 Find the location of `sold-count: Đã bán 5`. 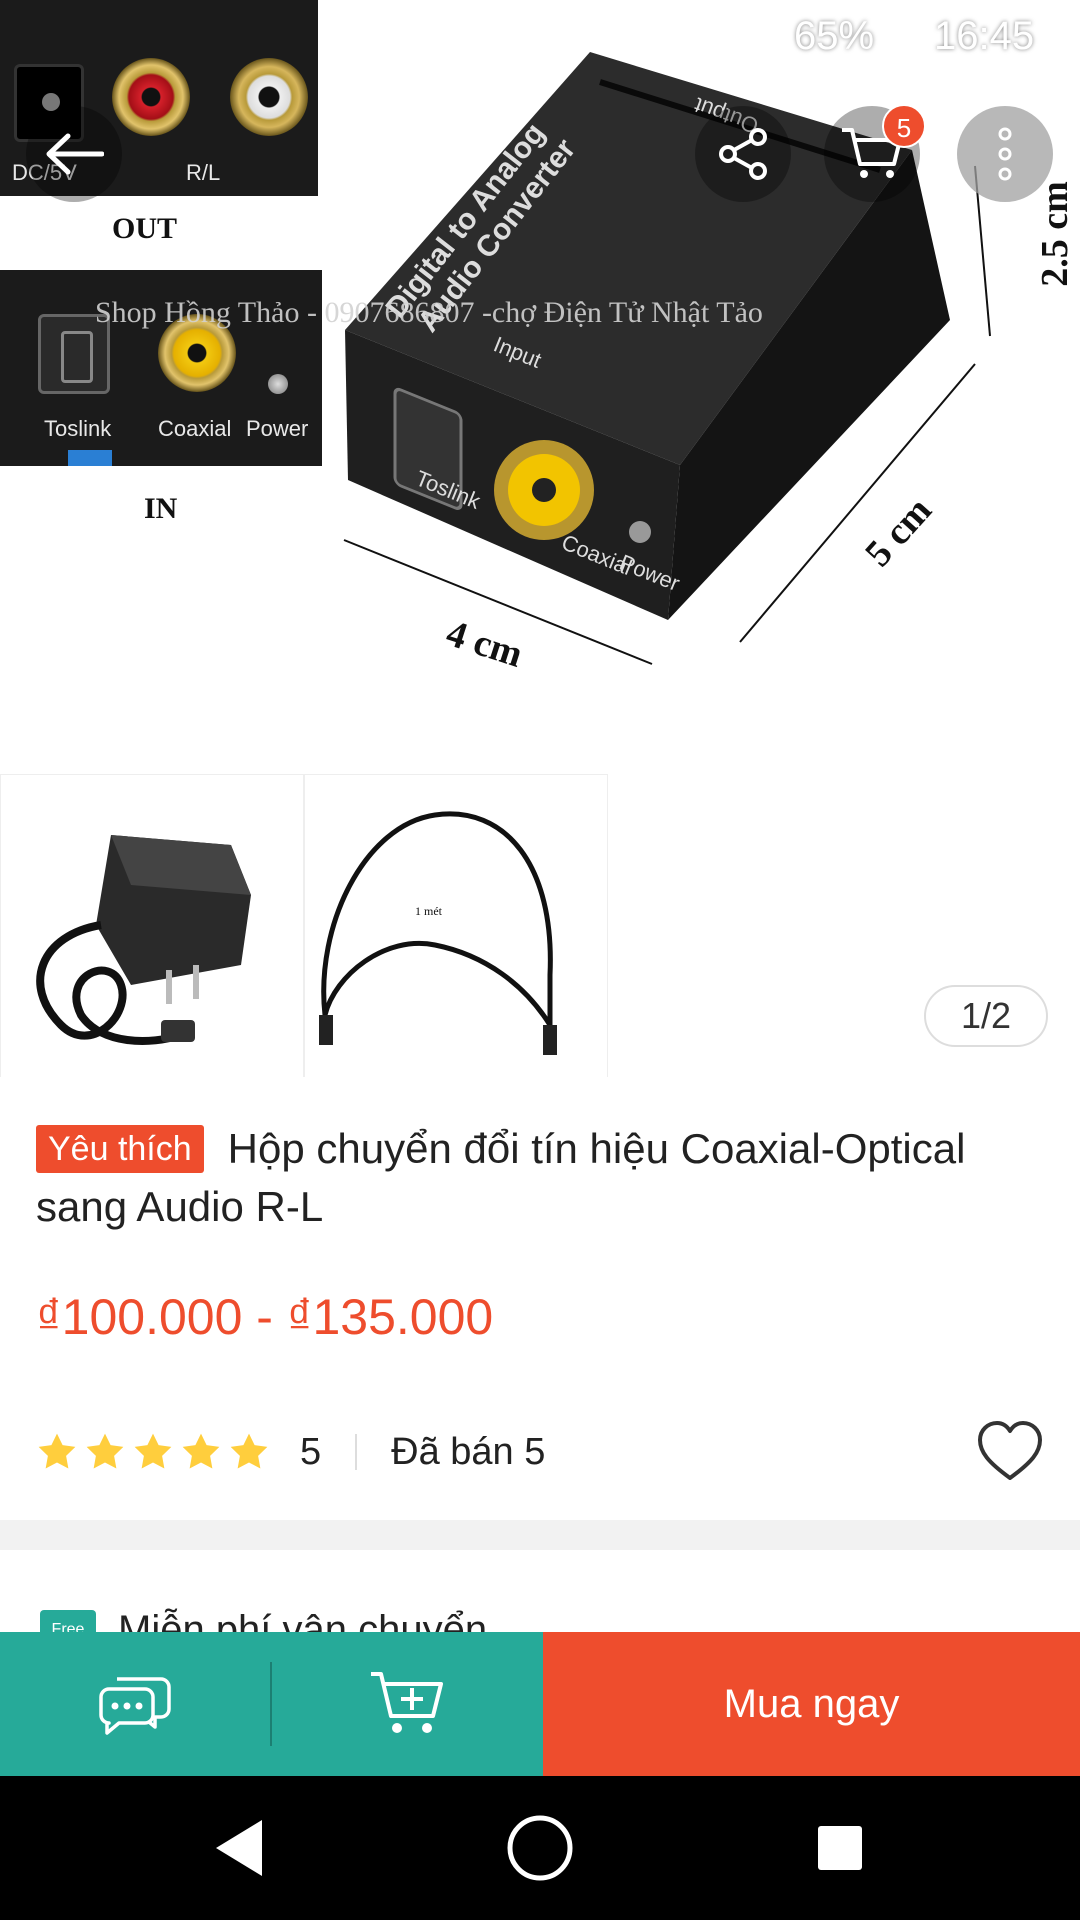

sold-count: Đã bán 5 is located at coordinates (468, 1451).